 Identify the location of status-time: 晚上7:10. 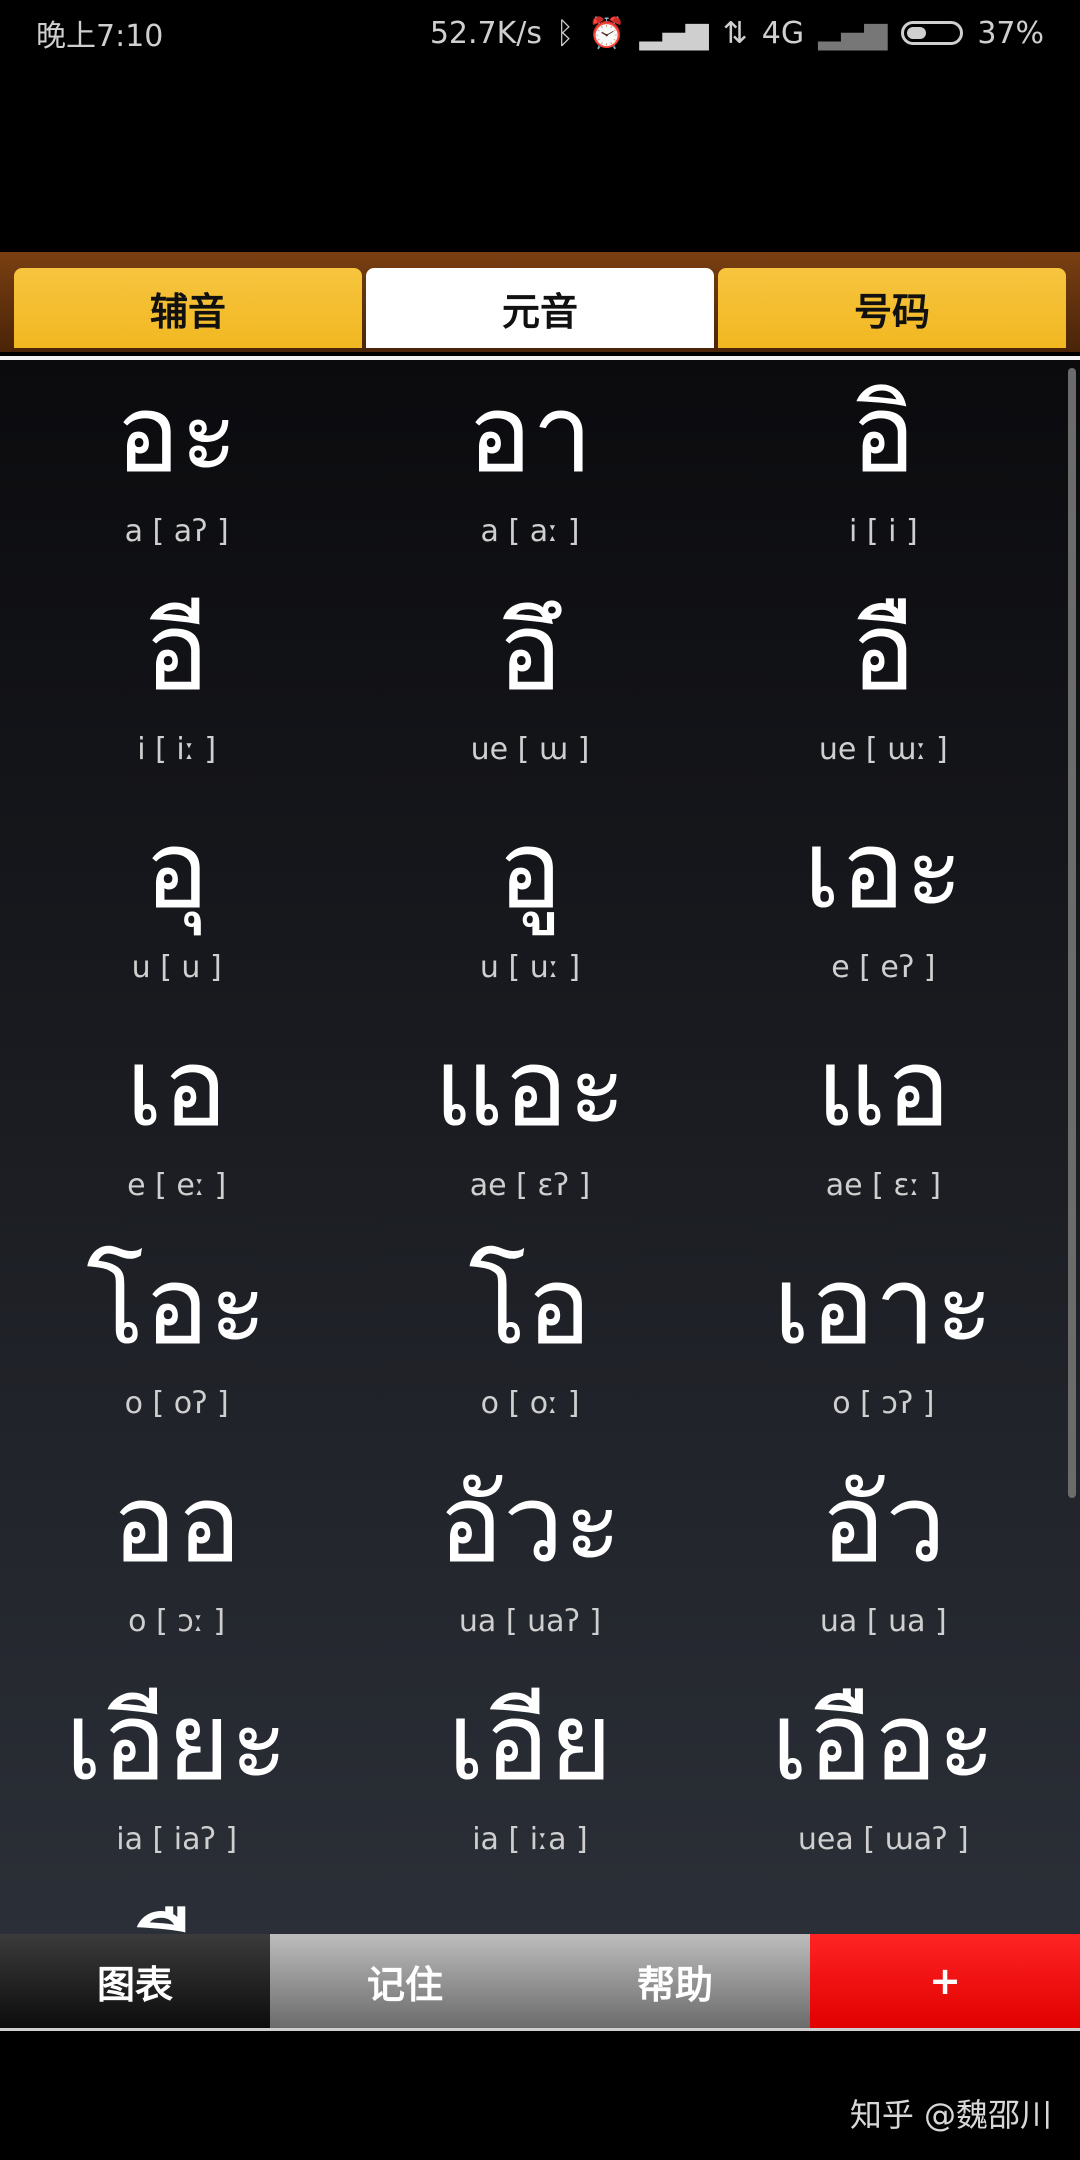
(100, 36).